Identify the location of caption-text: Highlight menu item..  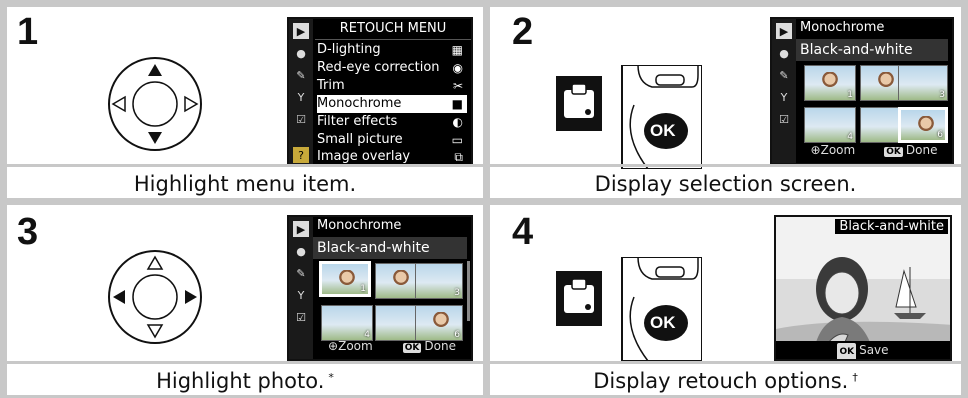
(245, 184).